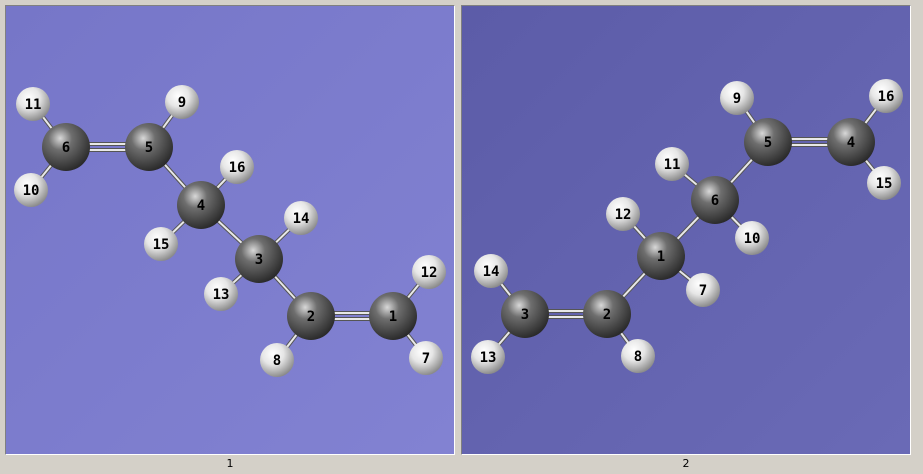 The width and height of the screenshot is (923, 474). What do you see at coordinates (230, 463) in the screenshot?
I see `viewport-caption-1: 1` at bounding box center [230, 463].